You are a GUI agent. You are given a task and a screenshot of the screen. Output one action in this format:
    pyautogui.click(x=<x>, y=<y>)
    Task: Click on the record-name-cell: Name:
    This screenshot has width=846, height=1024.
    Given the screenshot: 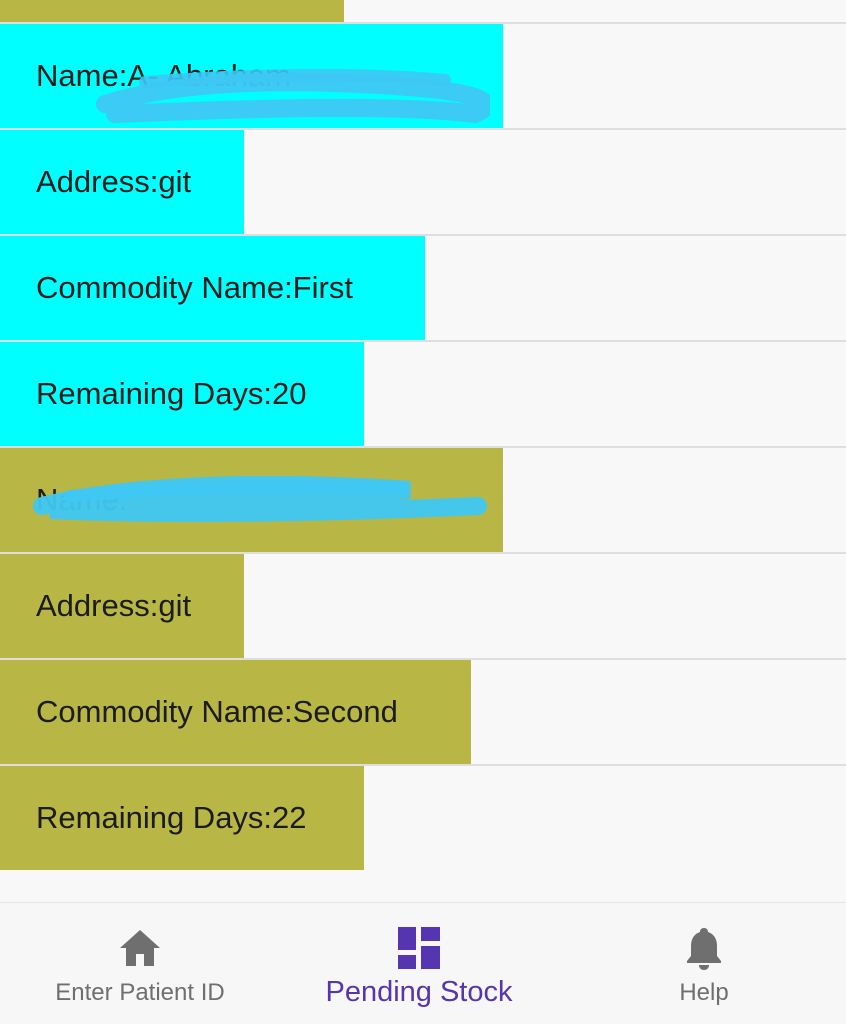 What is the action you would take?
    pyautogui.click(x=251, y=500)
    